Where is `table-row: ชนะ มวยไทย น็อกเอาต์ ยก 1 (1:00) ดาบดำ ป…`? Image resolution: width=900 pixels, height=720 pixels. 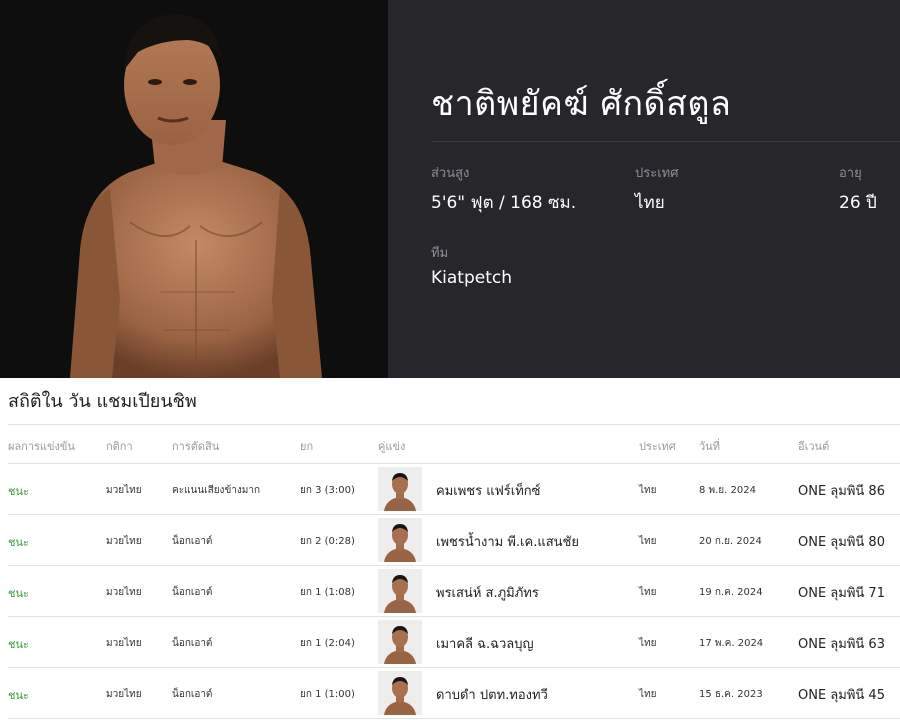
table-row: ชนะ มวยไทย น็อกเอาต์ ยก 1 (1:00) ดาบดำ ป… is located at coordinates (454, 693).